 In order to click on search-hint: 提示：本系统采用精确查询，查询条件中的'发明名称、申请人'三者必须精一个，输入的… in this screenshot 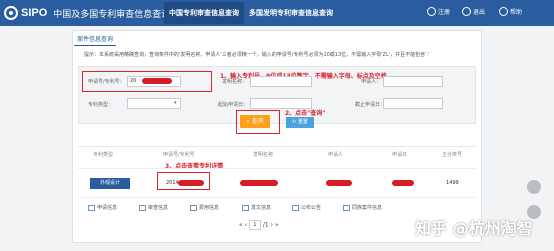, I will do `click(257, 55)`.